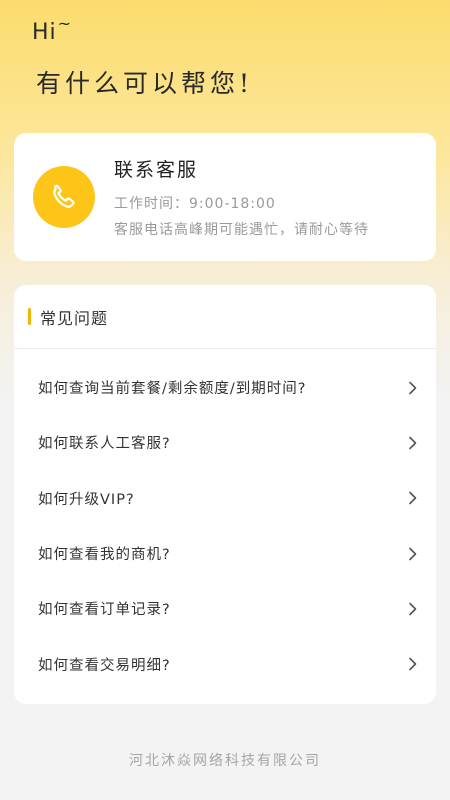 This screenshot has width=450, height=800. I want to click on company-footer: 河北沐焱网络科技有限公司, so click(225, 761).